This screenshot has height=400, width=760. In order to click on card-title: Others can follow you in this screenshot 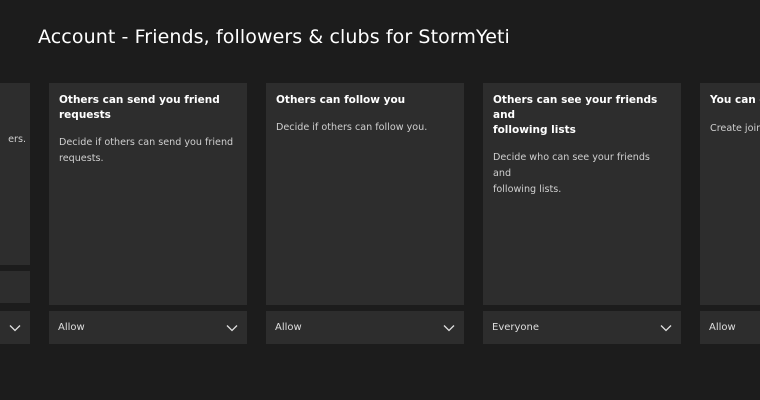, I will do `click(341, 100)`.